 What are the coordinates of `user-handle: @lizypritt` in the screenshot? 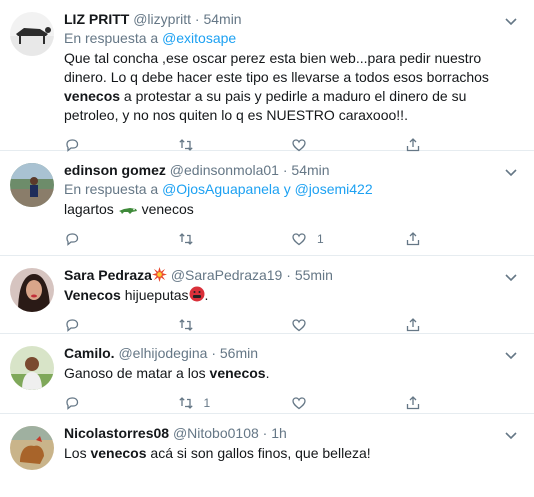 It's located at (162, 19).